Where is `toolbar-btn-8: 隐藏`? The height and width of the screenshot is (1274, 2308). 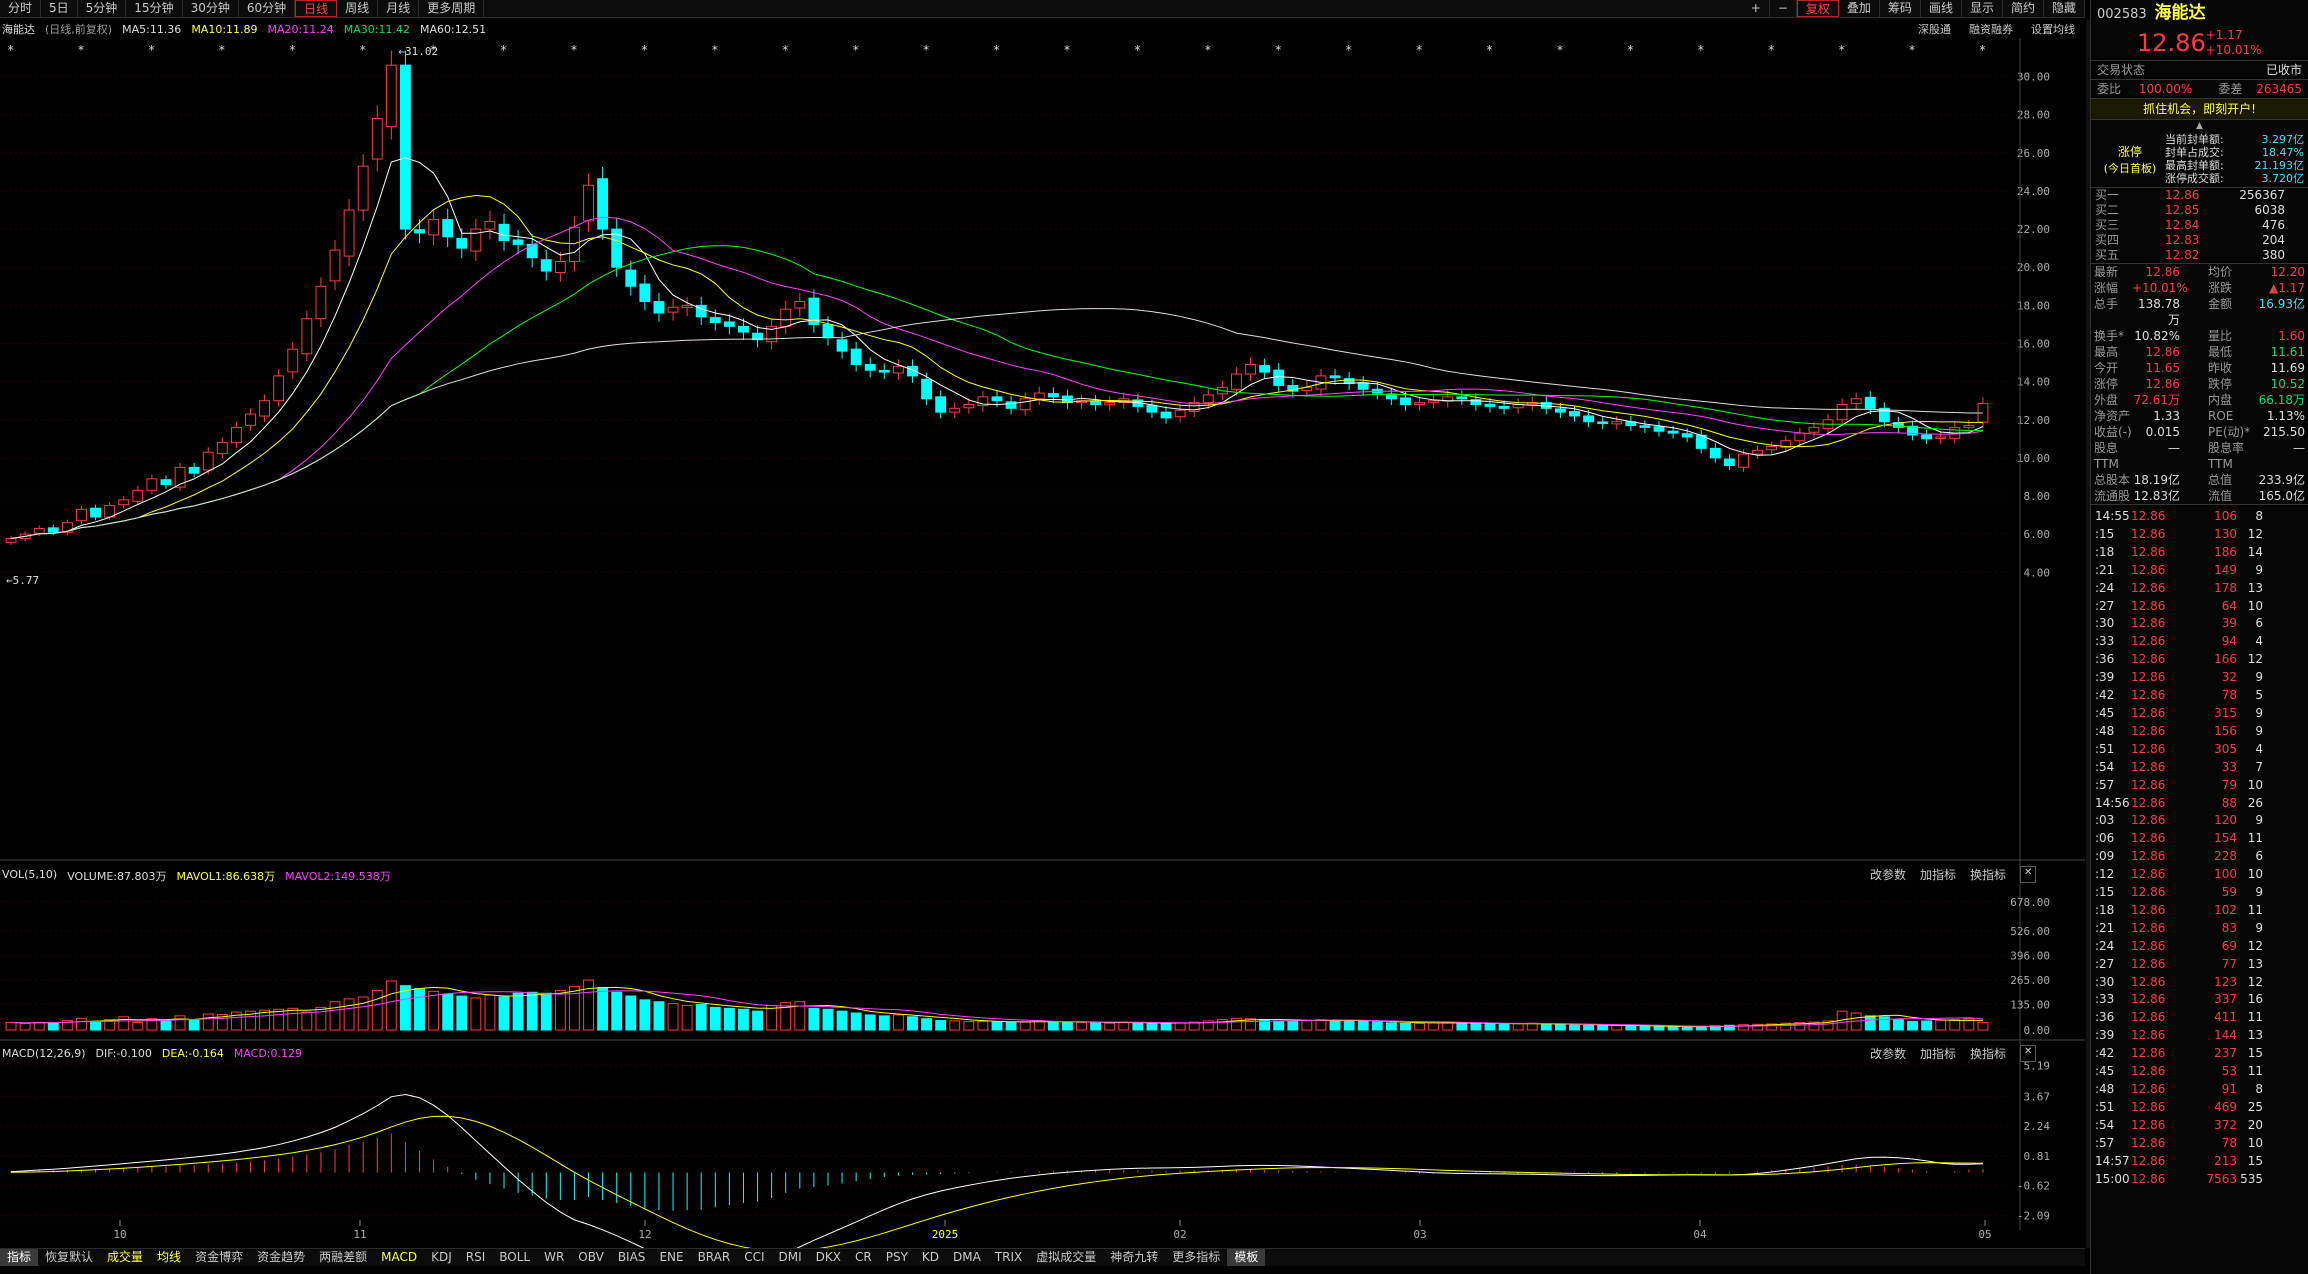 toolbar-btn-8: 隐藏 is located at coordinates (2064, 8).